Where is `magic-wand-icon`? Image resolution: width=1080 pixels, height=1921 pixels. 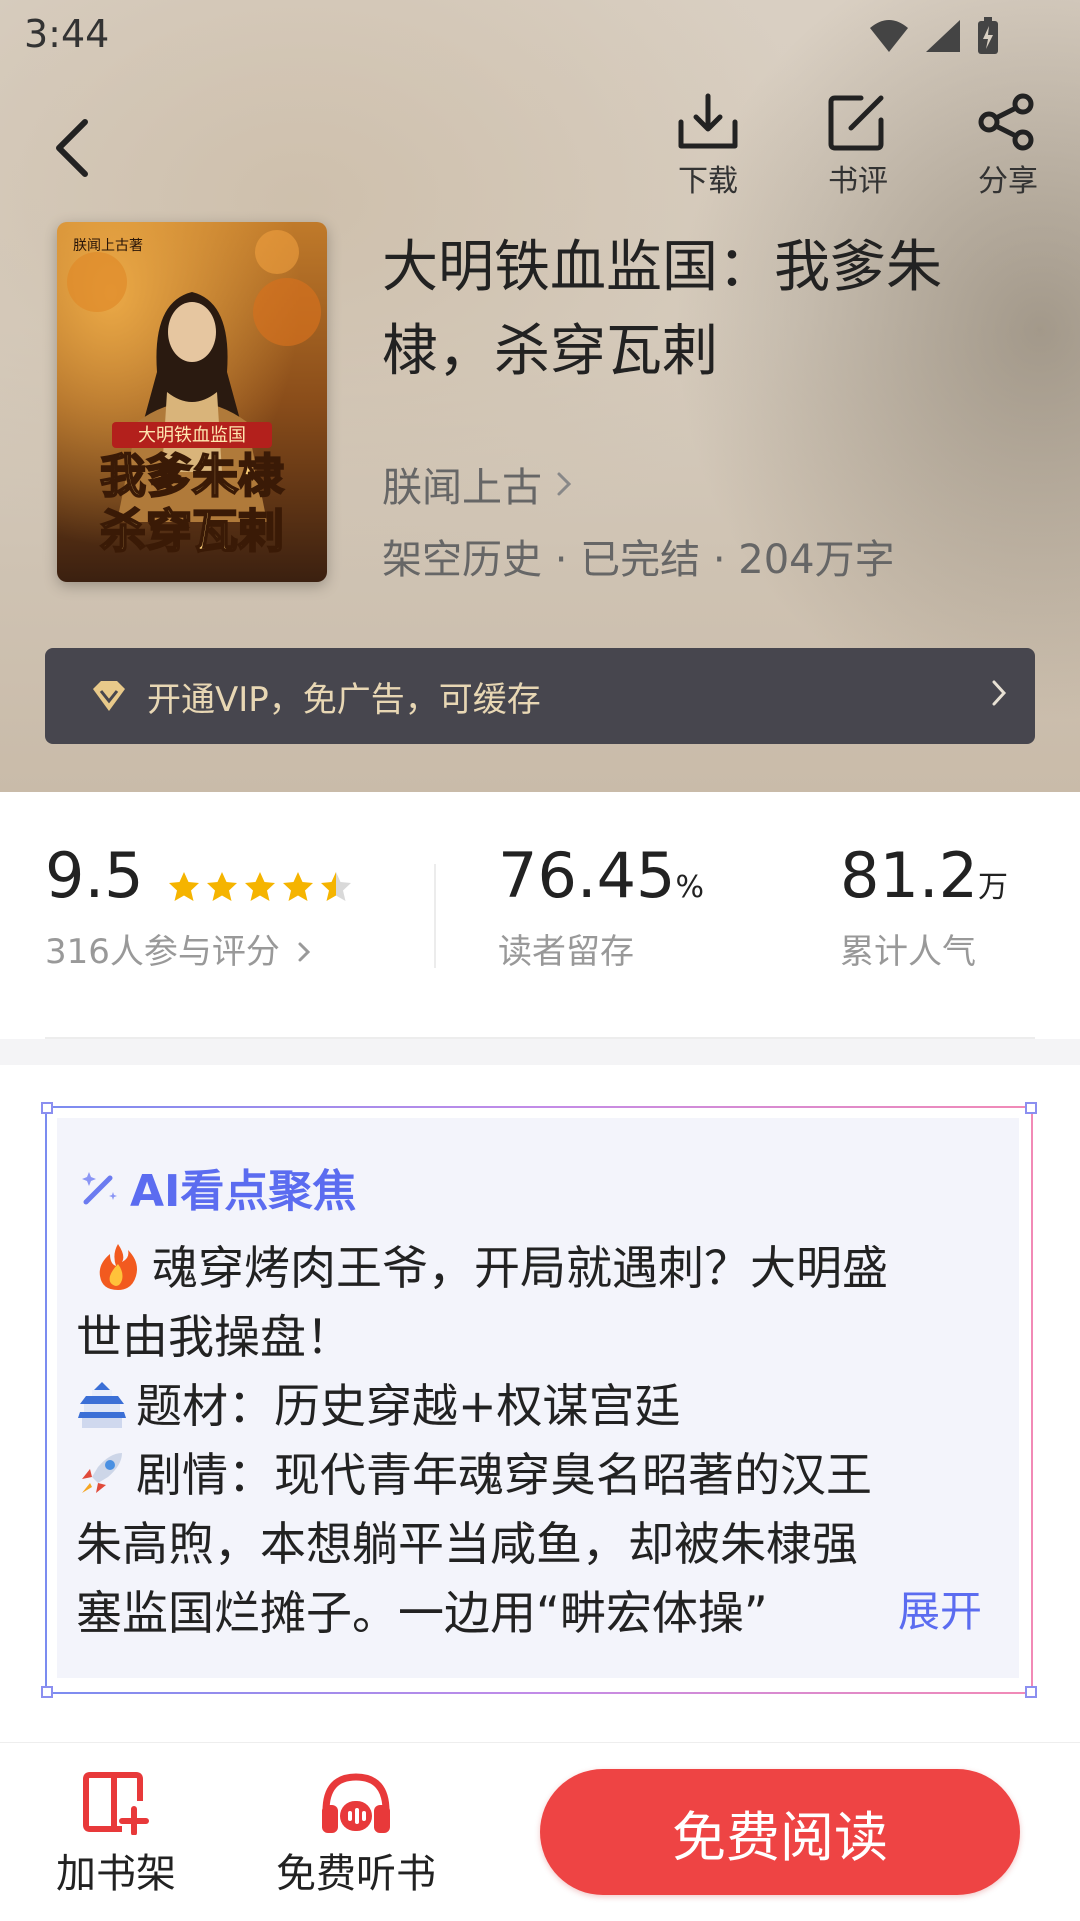
magic-wand-icon is located at coordinates (99, 1188).